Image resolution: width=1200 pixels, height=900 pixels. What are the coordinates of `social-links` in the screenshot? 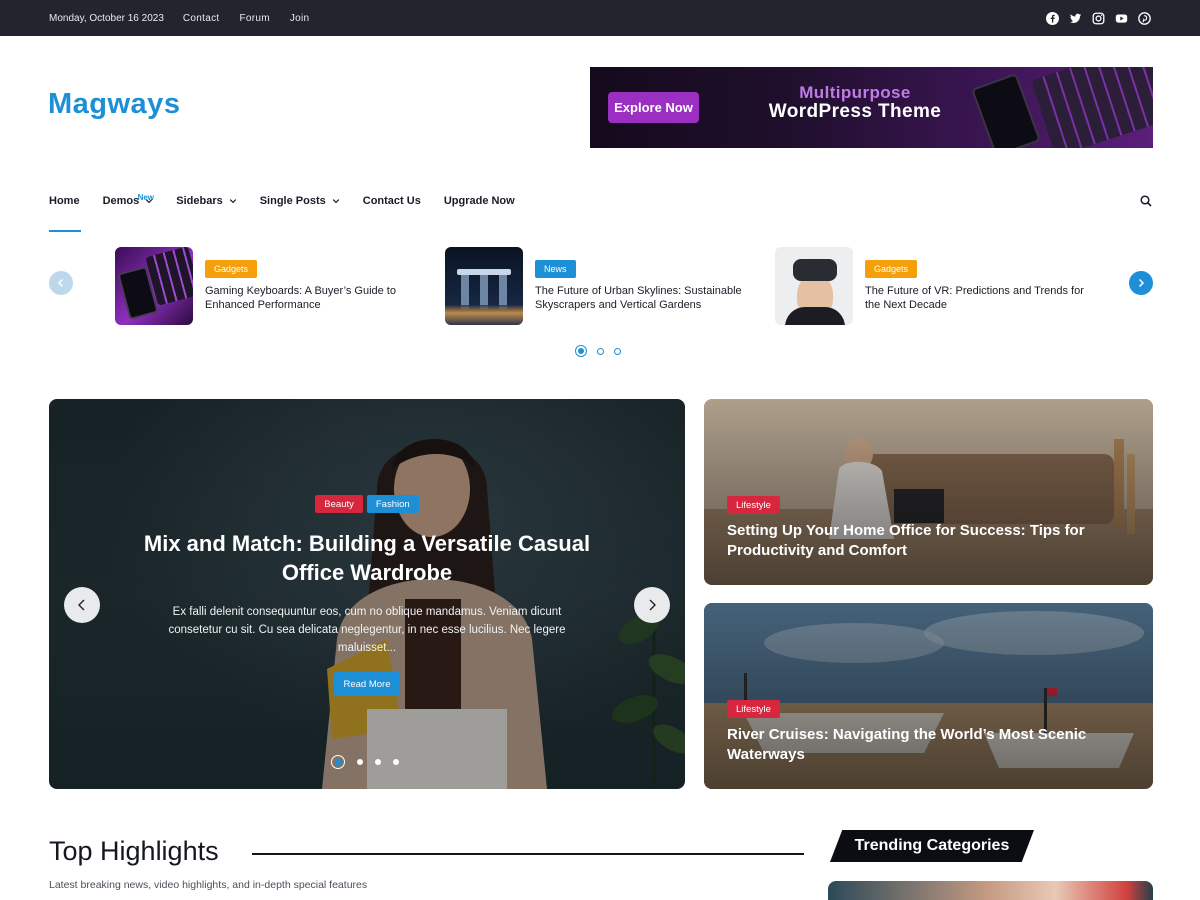 It's located at (1098, 18).